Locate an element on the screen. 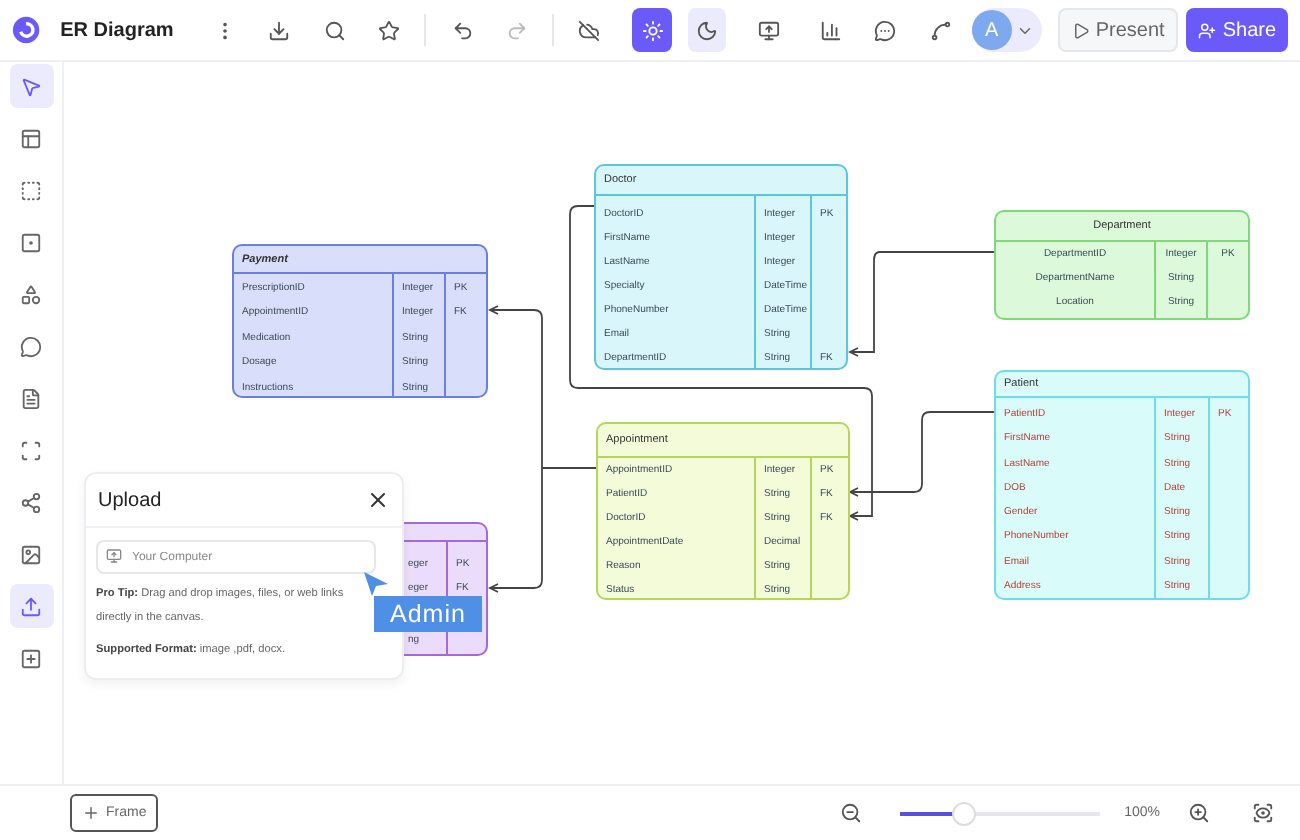  monitor-icon is located at coordinates (114, 556).